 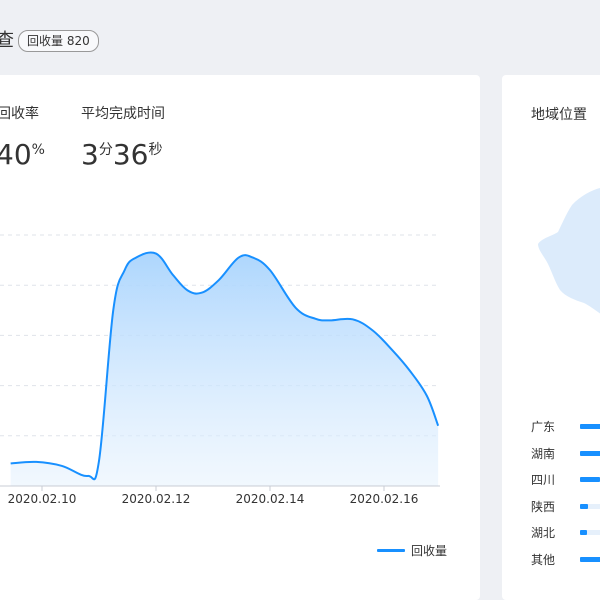 I want to click on region-title: 地域位置, so click(x=559, y=115).